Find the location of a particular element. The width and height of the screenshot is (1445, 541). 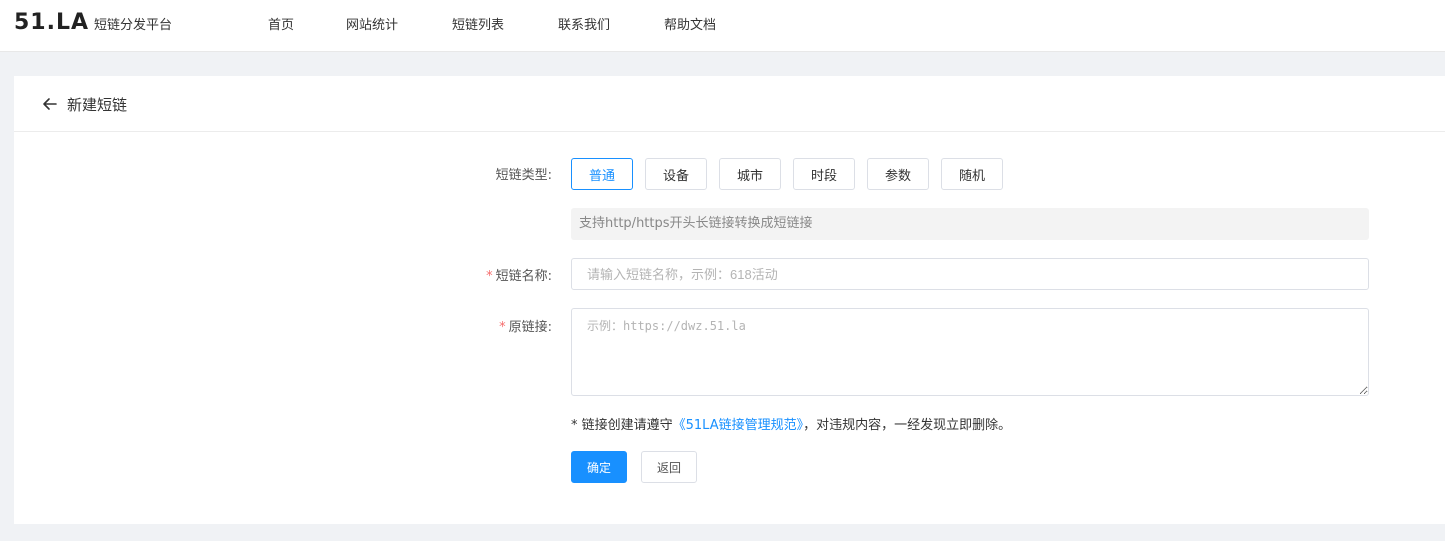

nav-item-contact: 联系我们 is located at coordinates (584, 23).